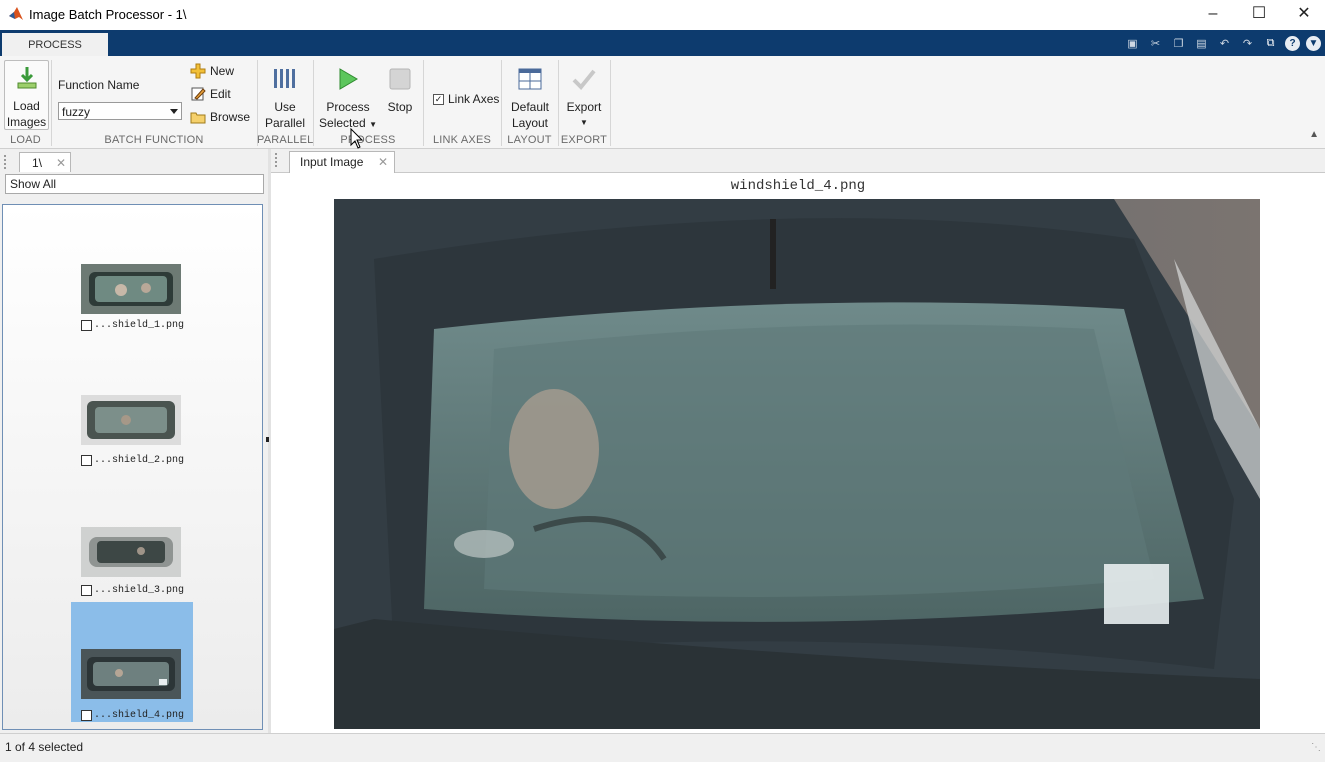 The width and height of the screenshot is (1325, 762). What do you see at coordinates (1270, 43) in the screenshot?
I see `window-icon: ⧉` at bounding box center [1270, 43].